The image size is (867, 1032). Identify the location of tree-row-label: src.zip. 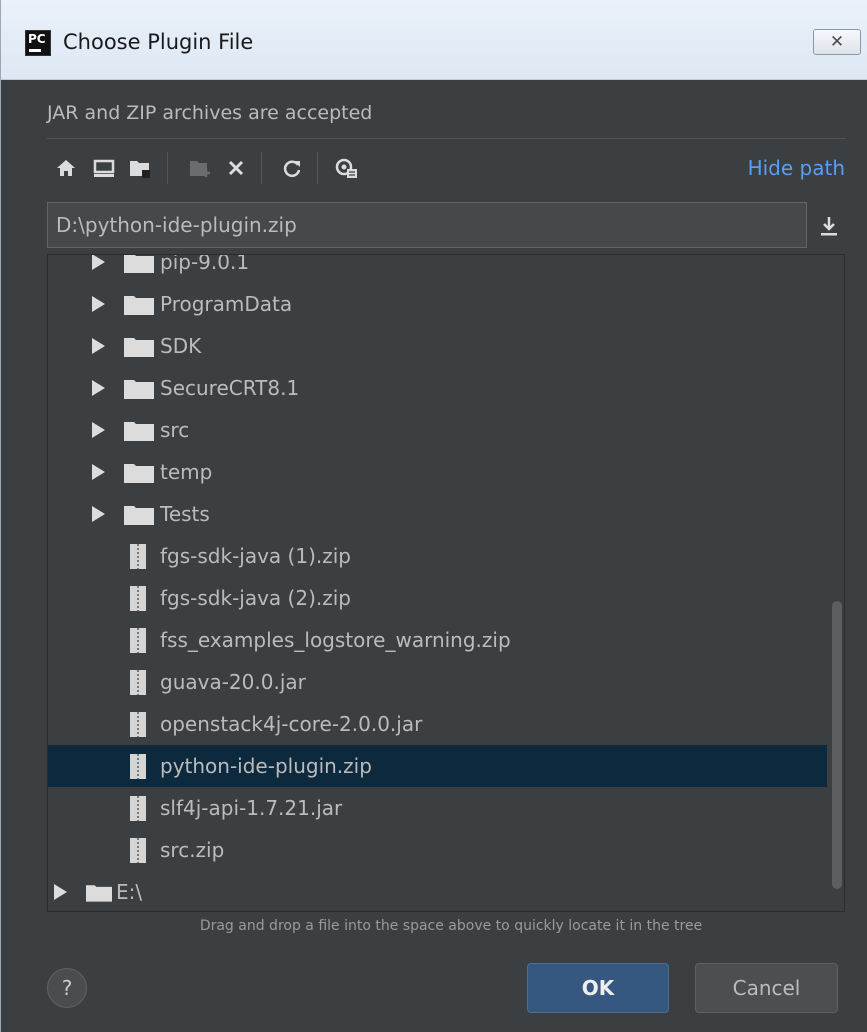
(192, 850).